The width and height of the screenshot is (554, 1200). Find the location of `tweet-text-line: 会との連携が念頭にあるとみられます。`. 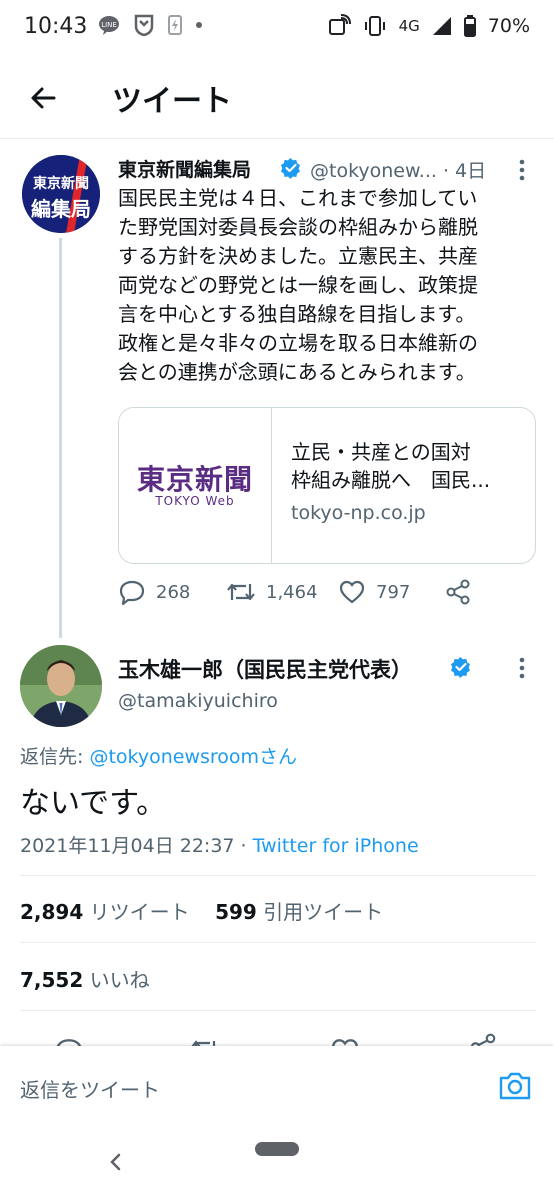

tweet-text-line: 会との連携が念頭にあるとみられます。 is located at coordinates (297, 372).